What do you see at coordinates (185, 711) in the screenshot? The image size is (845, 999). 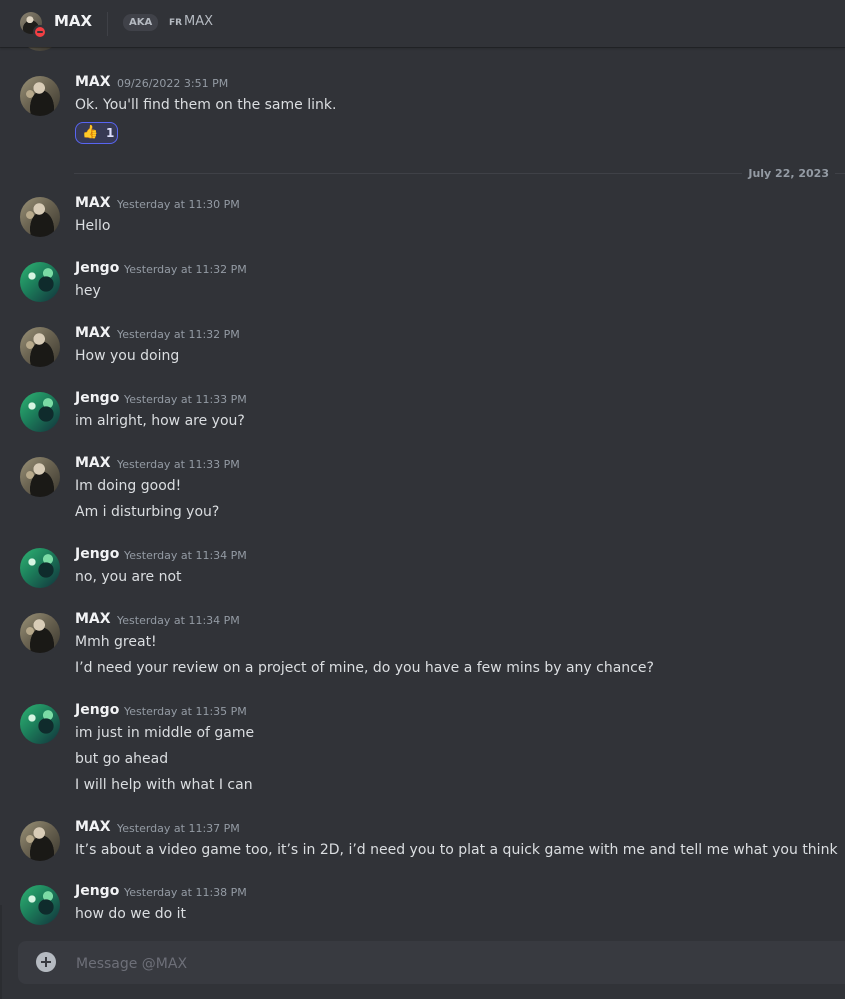 I see `message-timestamp: Yesterday at 11:35 PM` at bounding box center [185, 711].